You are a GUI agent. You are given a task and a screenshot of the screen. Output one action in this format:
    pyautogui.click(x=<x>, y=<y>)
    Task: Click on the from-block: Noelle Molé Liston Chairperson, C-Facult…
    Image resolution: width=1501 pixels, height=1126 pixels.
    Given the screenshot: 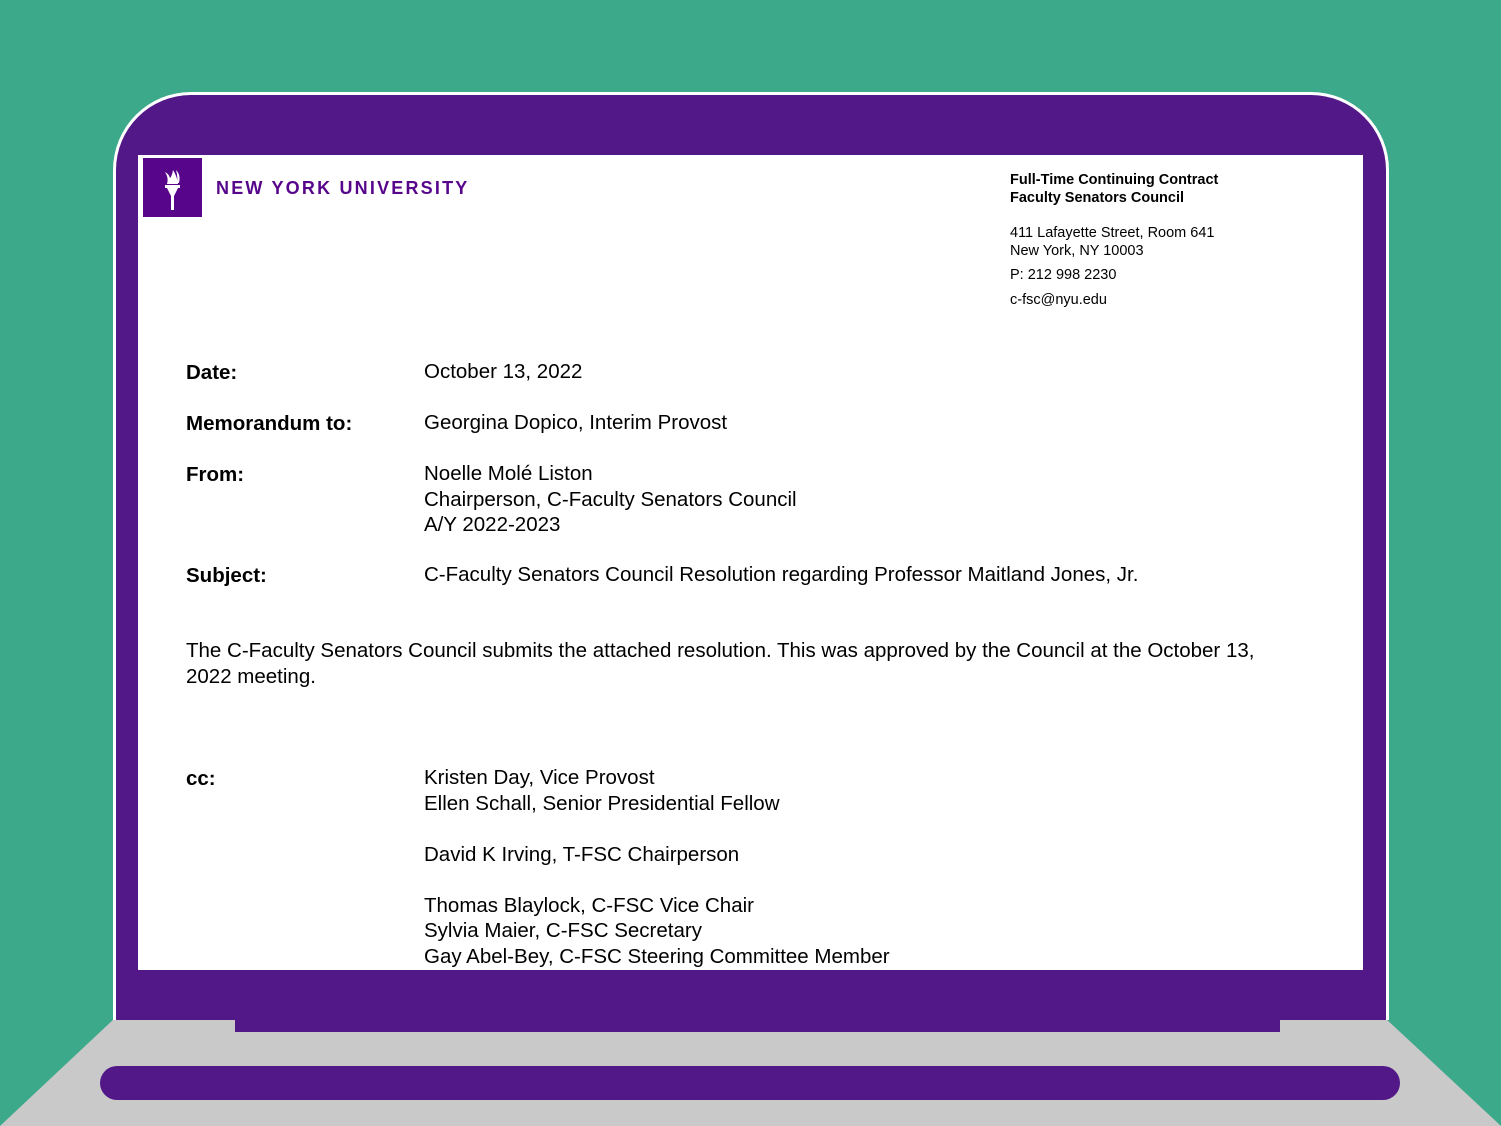 What is the action you would take?
    pyautogui.click(x=610, y=499)
    